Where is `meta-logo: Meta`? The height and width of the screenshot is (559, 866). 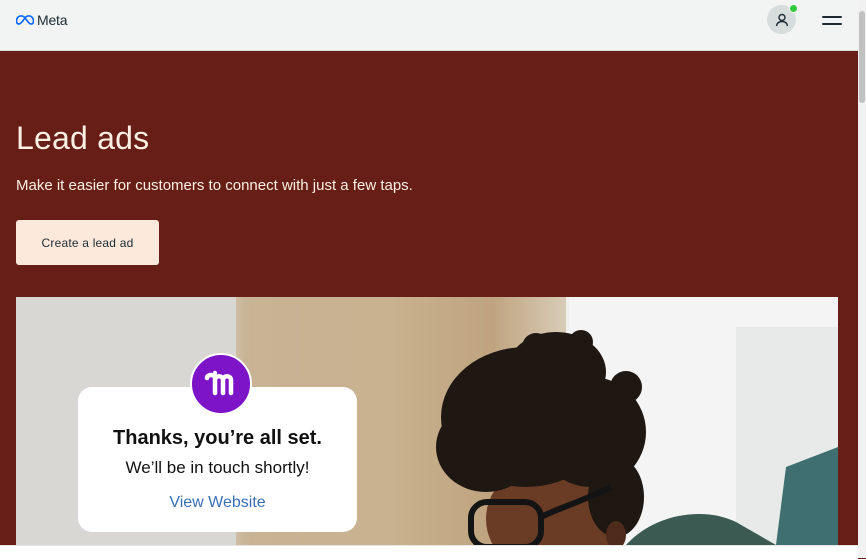
meta-logo: Meta is located at coordinates (42, 20).